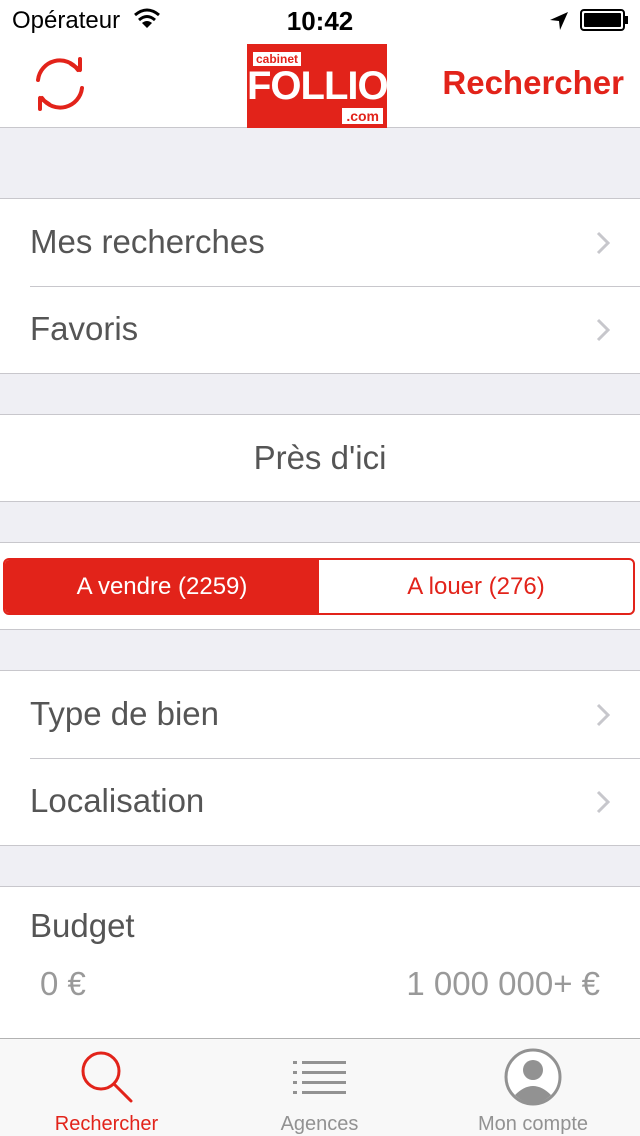 The width and height of the screenshot is (640, 1136). I want to click on nearby-button: Près d'ici, so click(320, 458).